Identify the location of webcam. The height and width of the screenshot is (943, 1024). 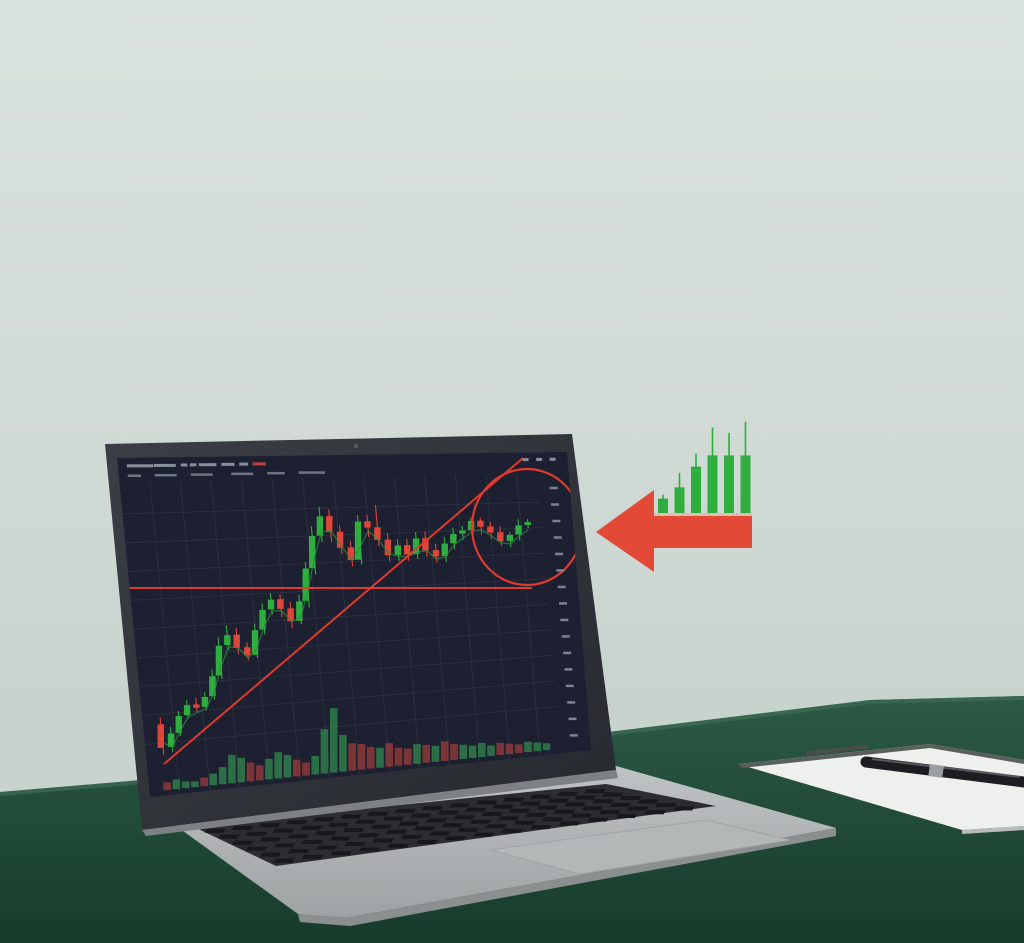
(356, 446).